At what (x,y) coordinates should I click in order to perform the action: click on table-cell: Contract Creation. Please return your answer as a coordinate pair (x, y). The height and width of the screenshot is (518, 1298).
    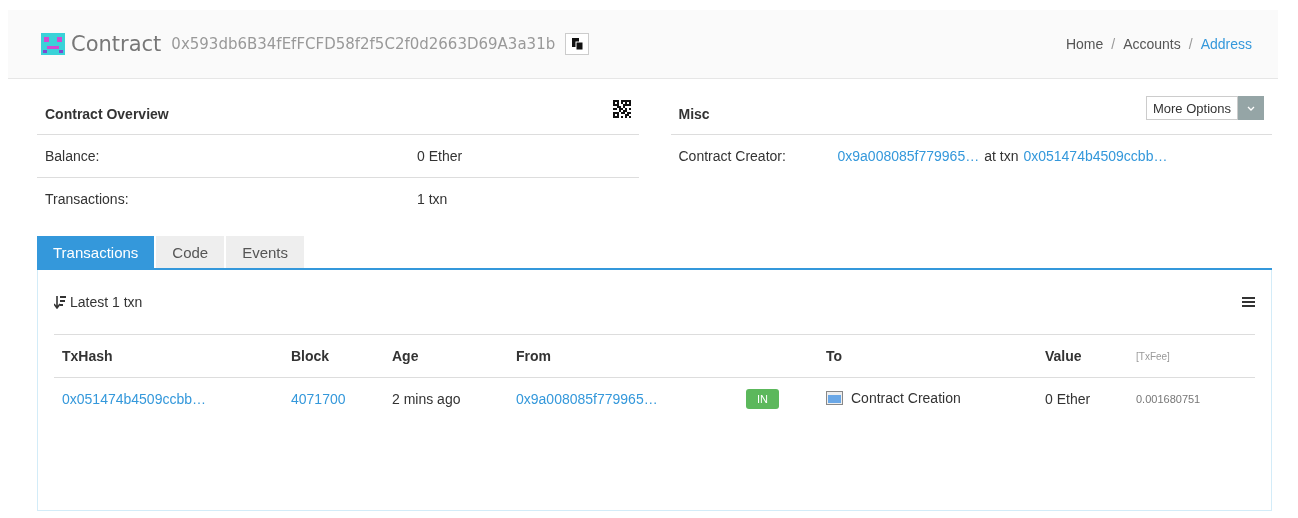
    Looking at the image, I should click on (906, 398).